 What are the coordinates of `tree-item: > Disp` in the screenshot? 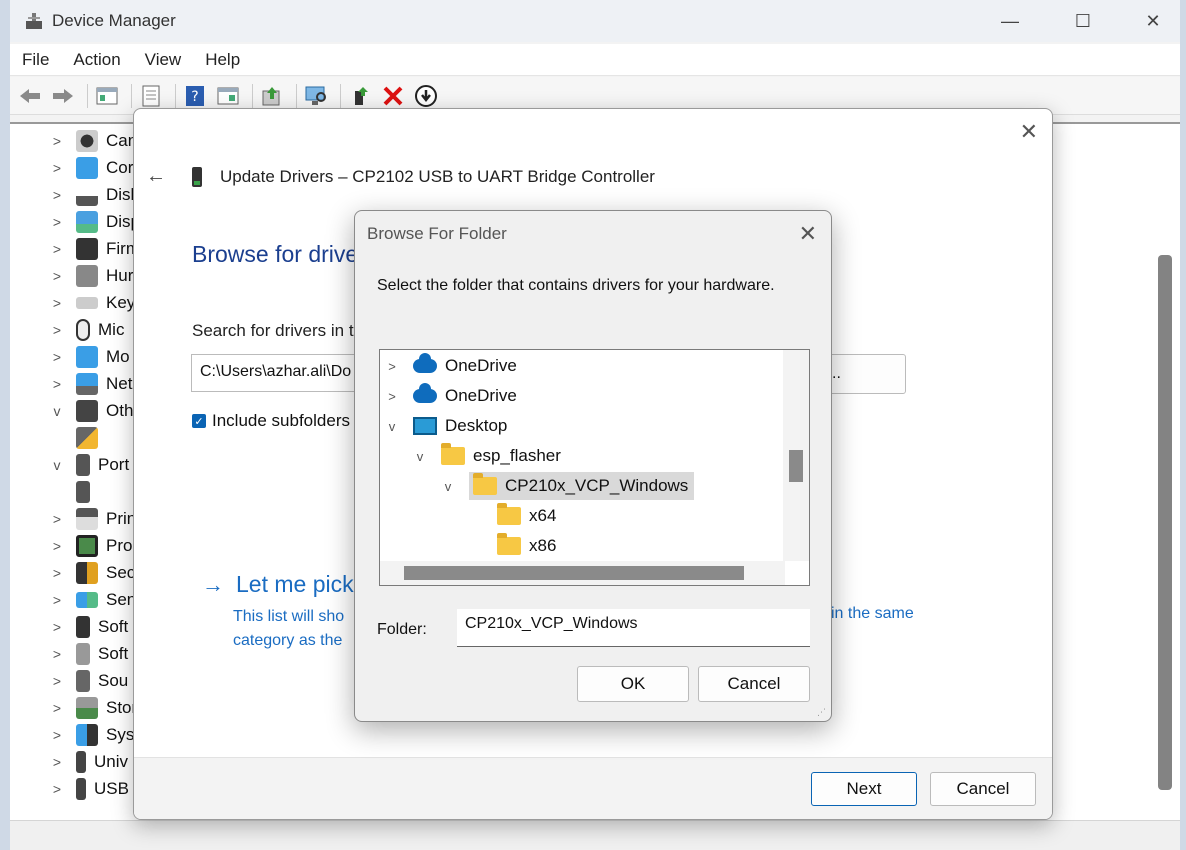 It's located at (95, 221).